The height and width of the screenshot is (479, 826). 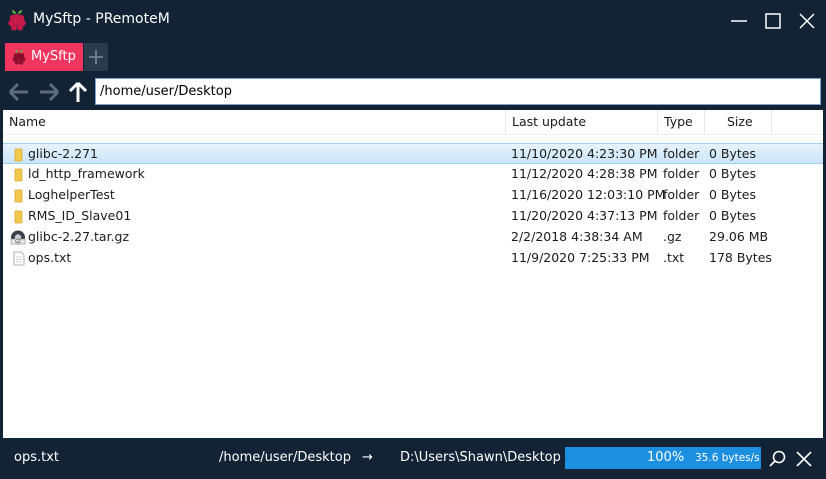 I want to click on file-name: glibc-2.271, so click(x=63, y=153).